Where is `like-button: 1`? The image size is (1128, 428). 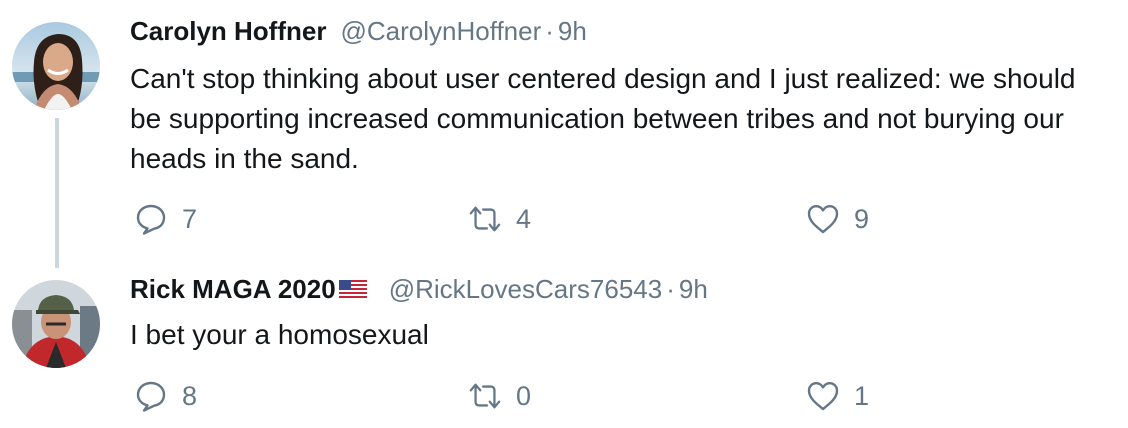
like-button: 1 is located at coordinates (837, 396).